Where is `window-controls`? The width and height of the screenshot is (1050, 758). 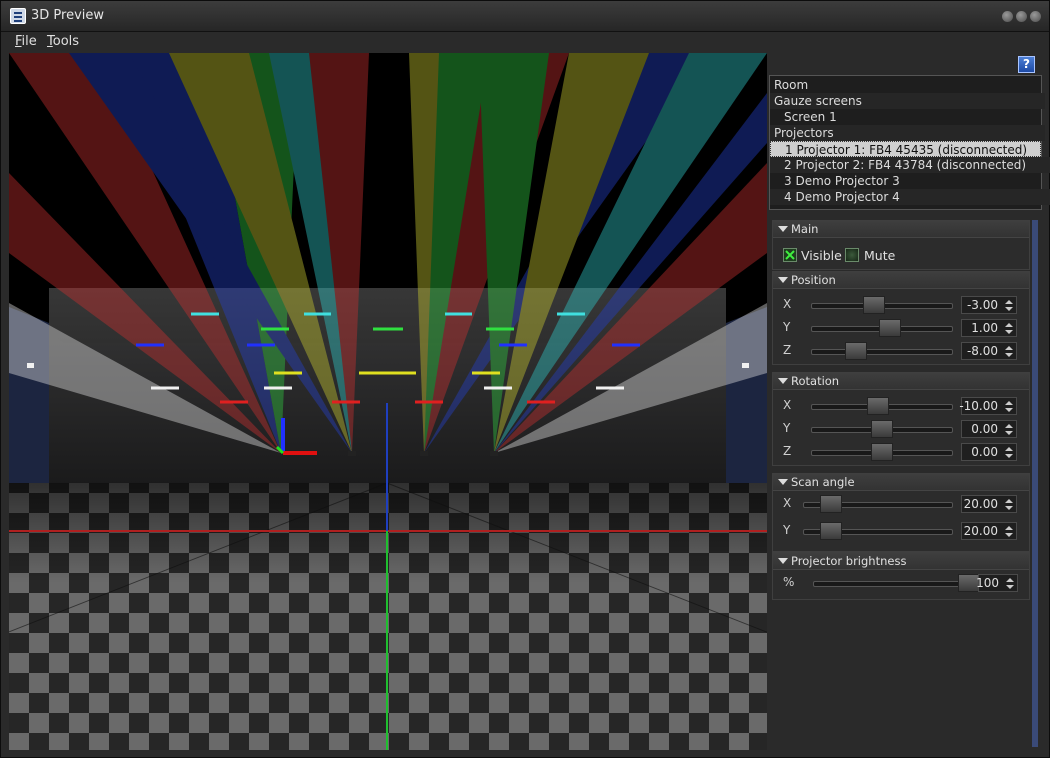 window-controls is located at coordinates (1021, 16).